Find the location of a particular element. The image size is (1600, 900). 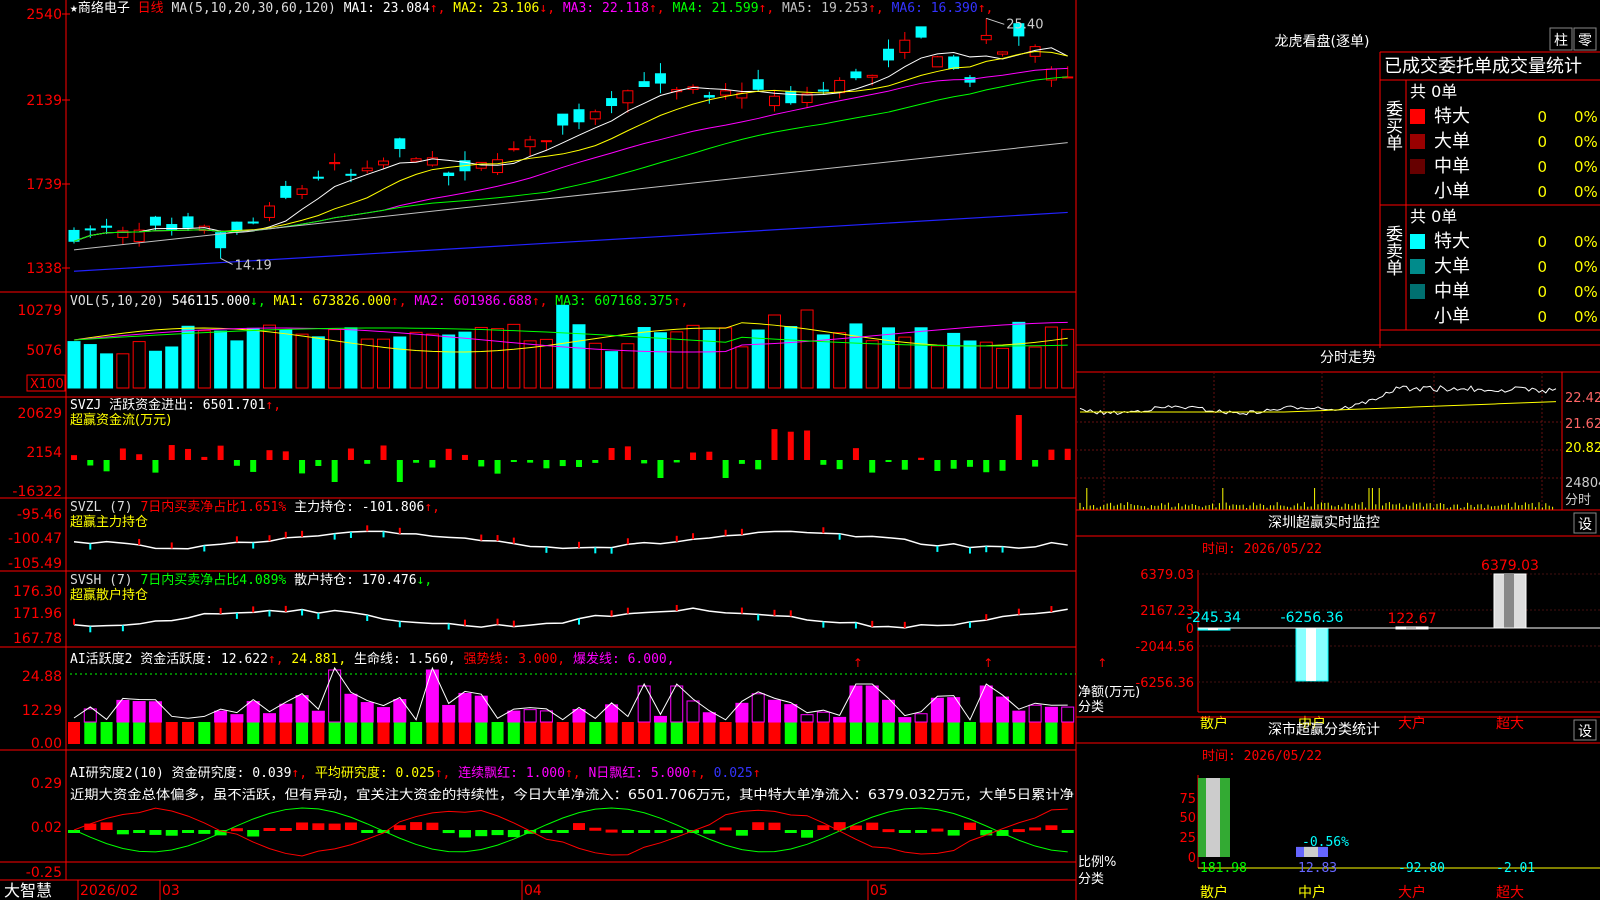

svsh-header: SVSH (7) 7日内买卖净占比4.089% 散户持仓: 170.476↓, is located at coordinates (251, 580).